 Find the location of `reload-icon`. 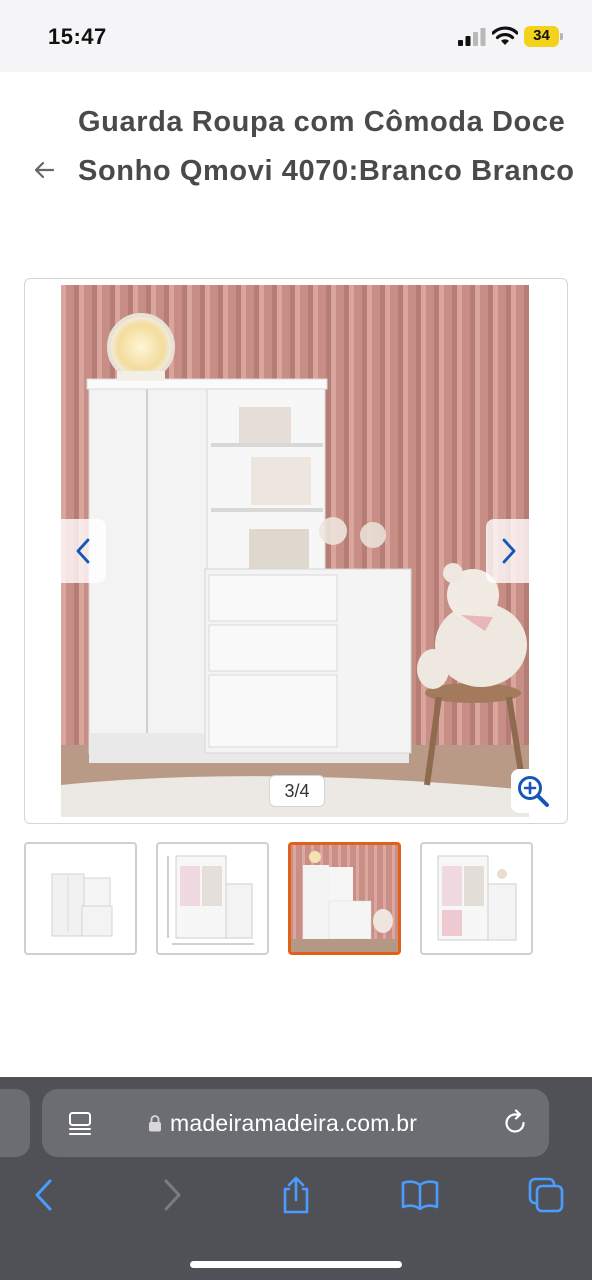

reload-icon is located at coordinates (515, 1123).